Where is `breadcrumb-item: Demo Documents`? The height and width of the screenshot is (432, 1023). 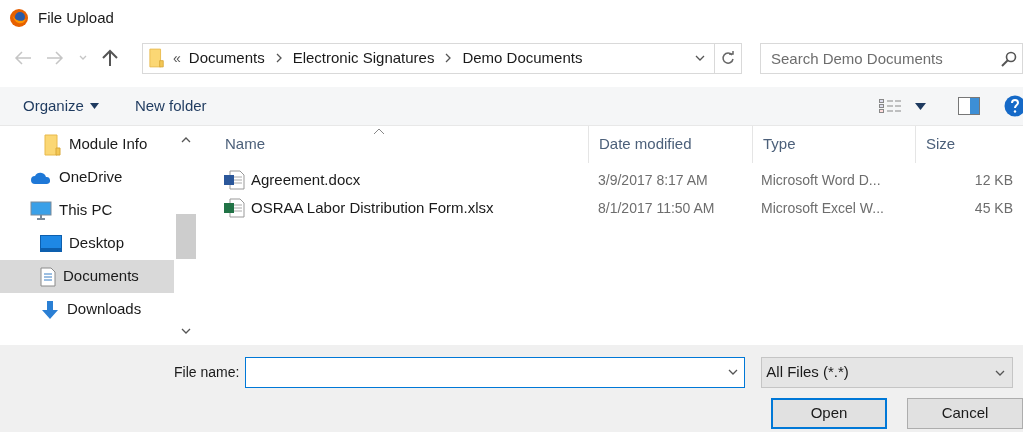 breadcrumb-item: Demo Documents is located at coordinates (522, 58).